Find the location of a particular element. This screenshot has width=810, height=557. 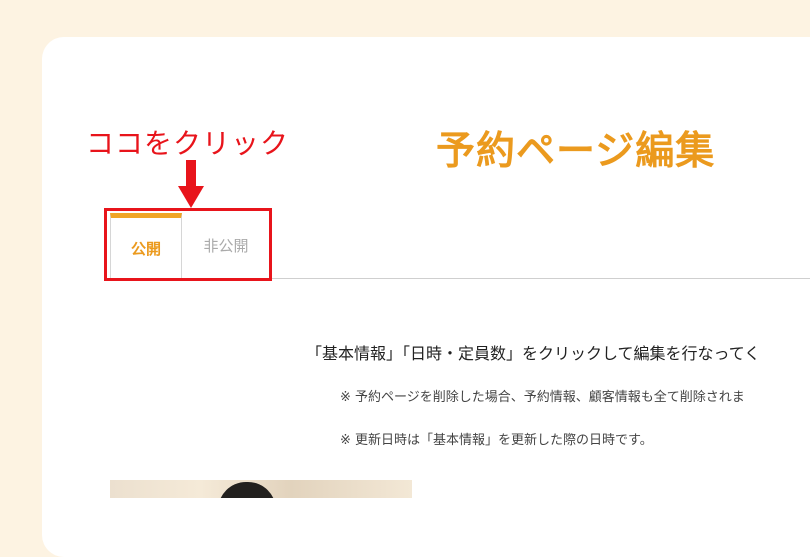

cover-image is located at coordinates (261, 489).